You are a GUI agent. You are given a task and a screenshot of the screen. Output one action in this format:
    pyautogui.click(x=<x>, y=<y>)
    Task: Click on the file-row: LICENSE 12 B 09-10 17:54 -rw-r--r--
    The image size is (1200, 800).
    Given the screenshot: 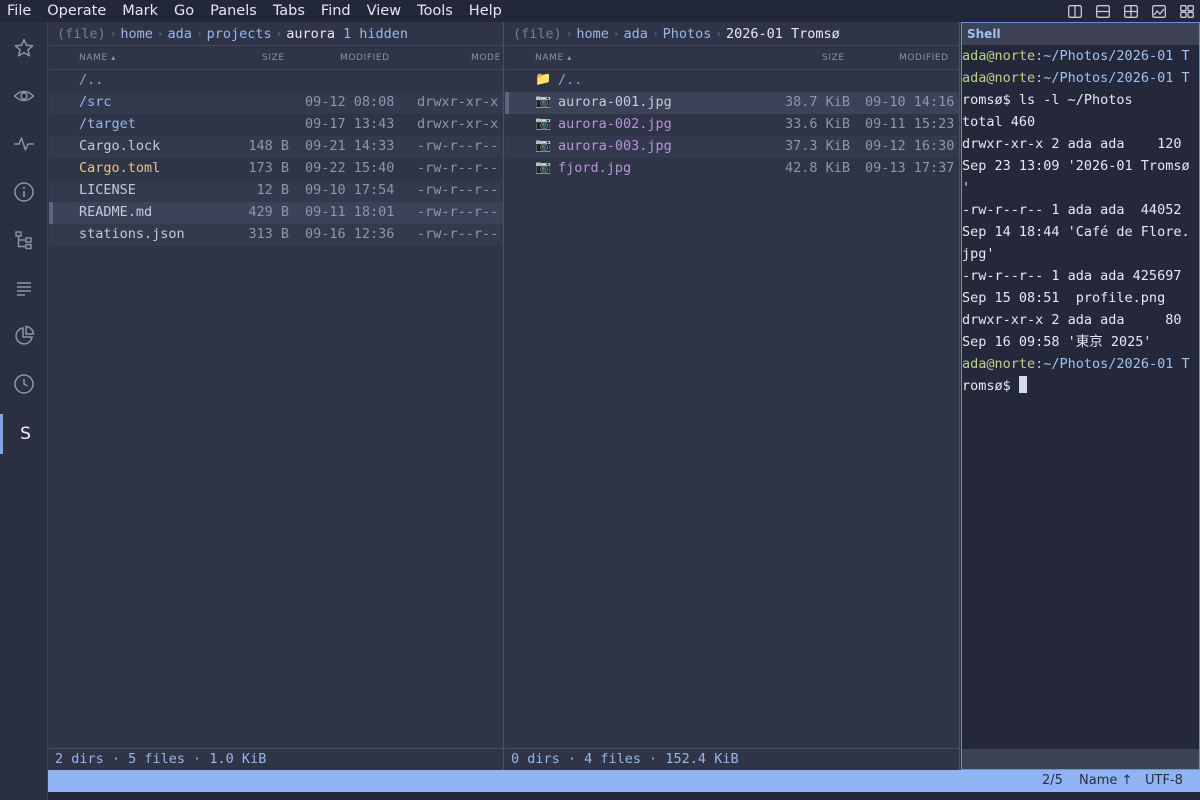 What is the action you would take?
    pyautogui.click(x=276, y=191)
    